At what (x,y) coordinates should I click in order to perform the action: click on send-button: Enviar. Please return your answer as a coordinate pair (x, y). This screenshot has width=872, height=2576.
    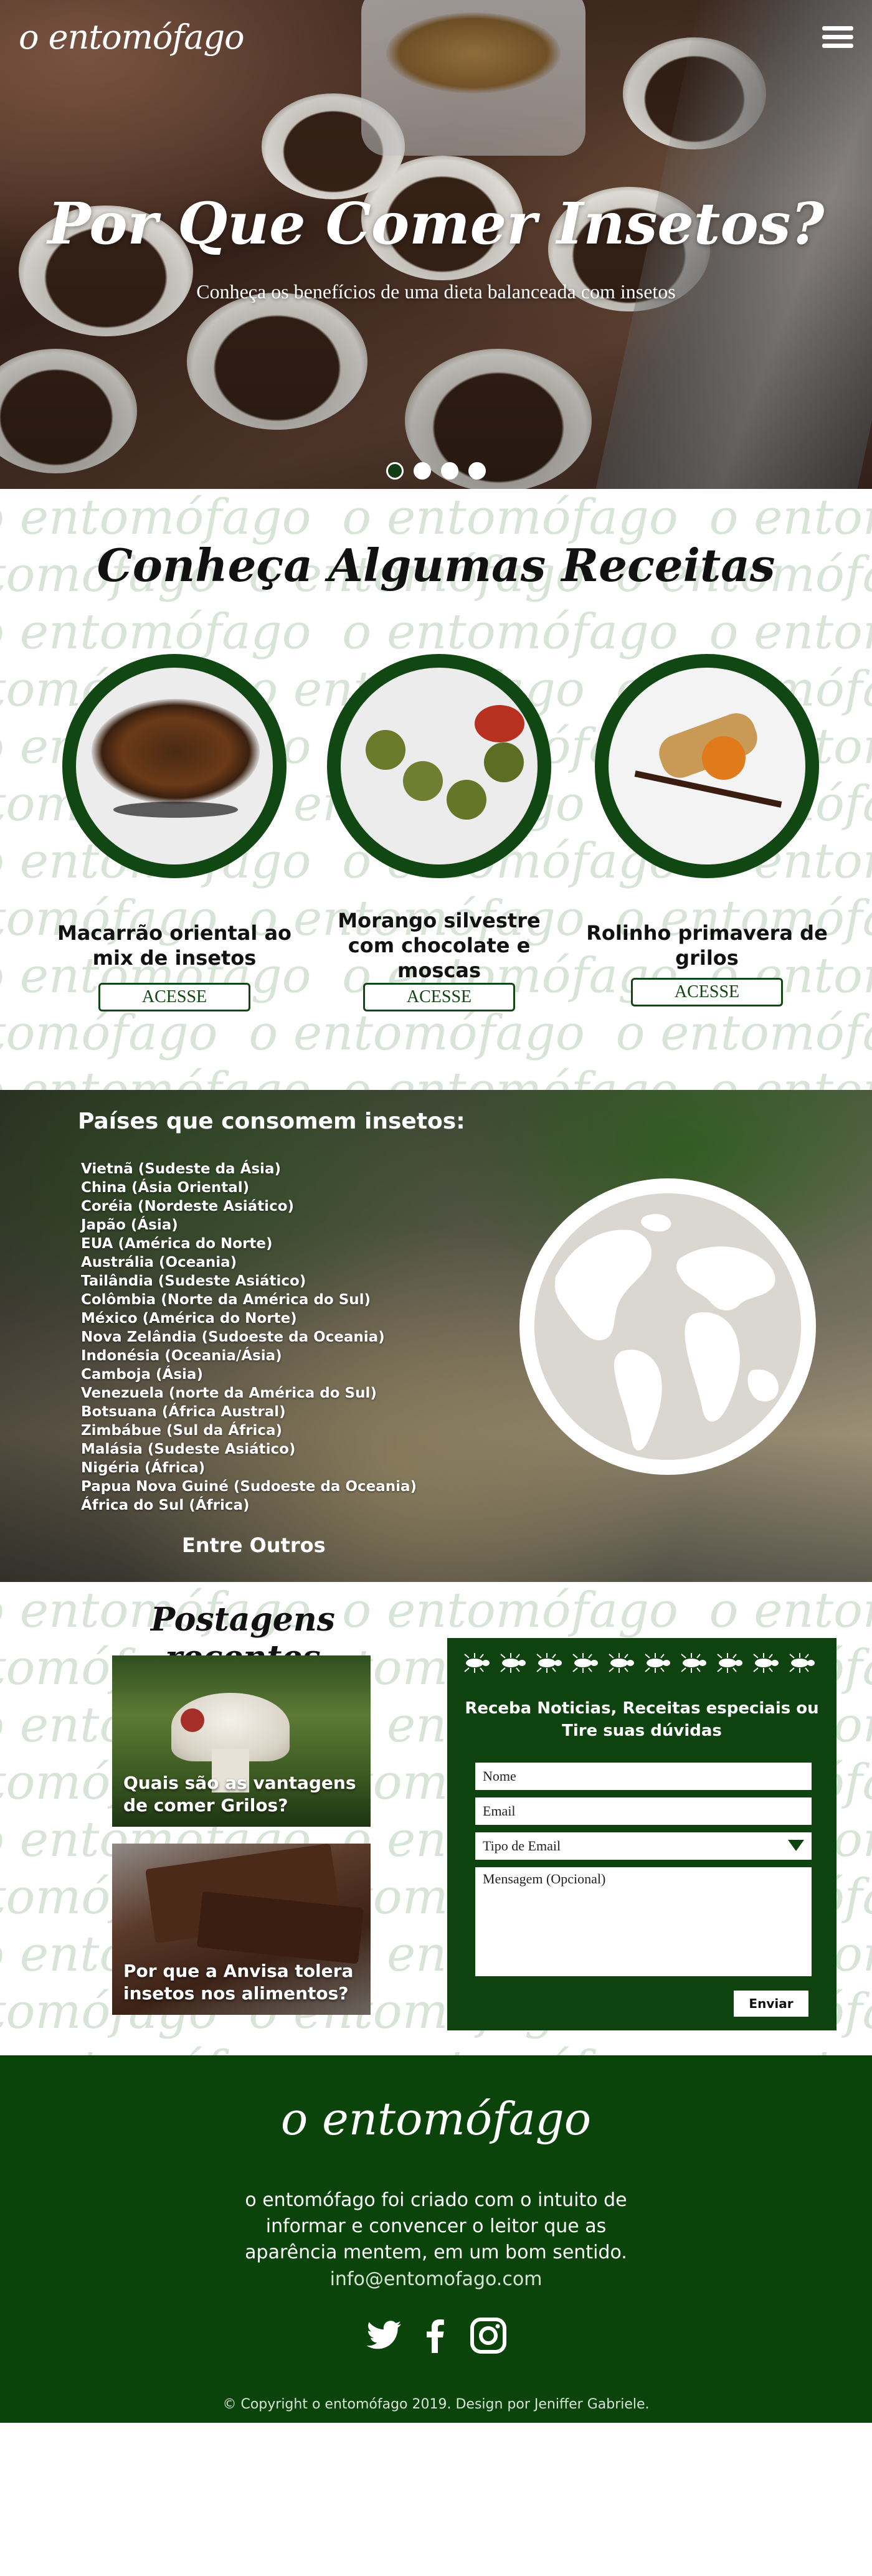
    Looking at the image, I should click on (771, 2004).